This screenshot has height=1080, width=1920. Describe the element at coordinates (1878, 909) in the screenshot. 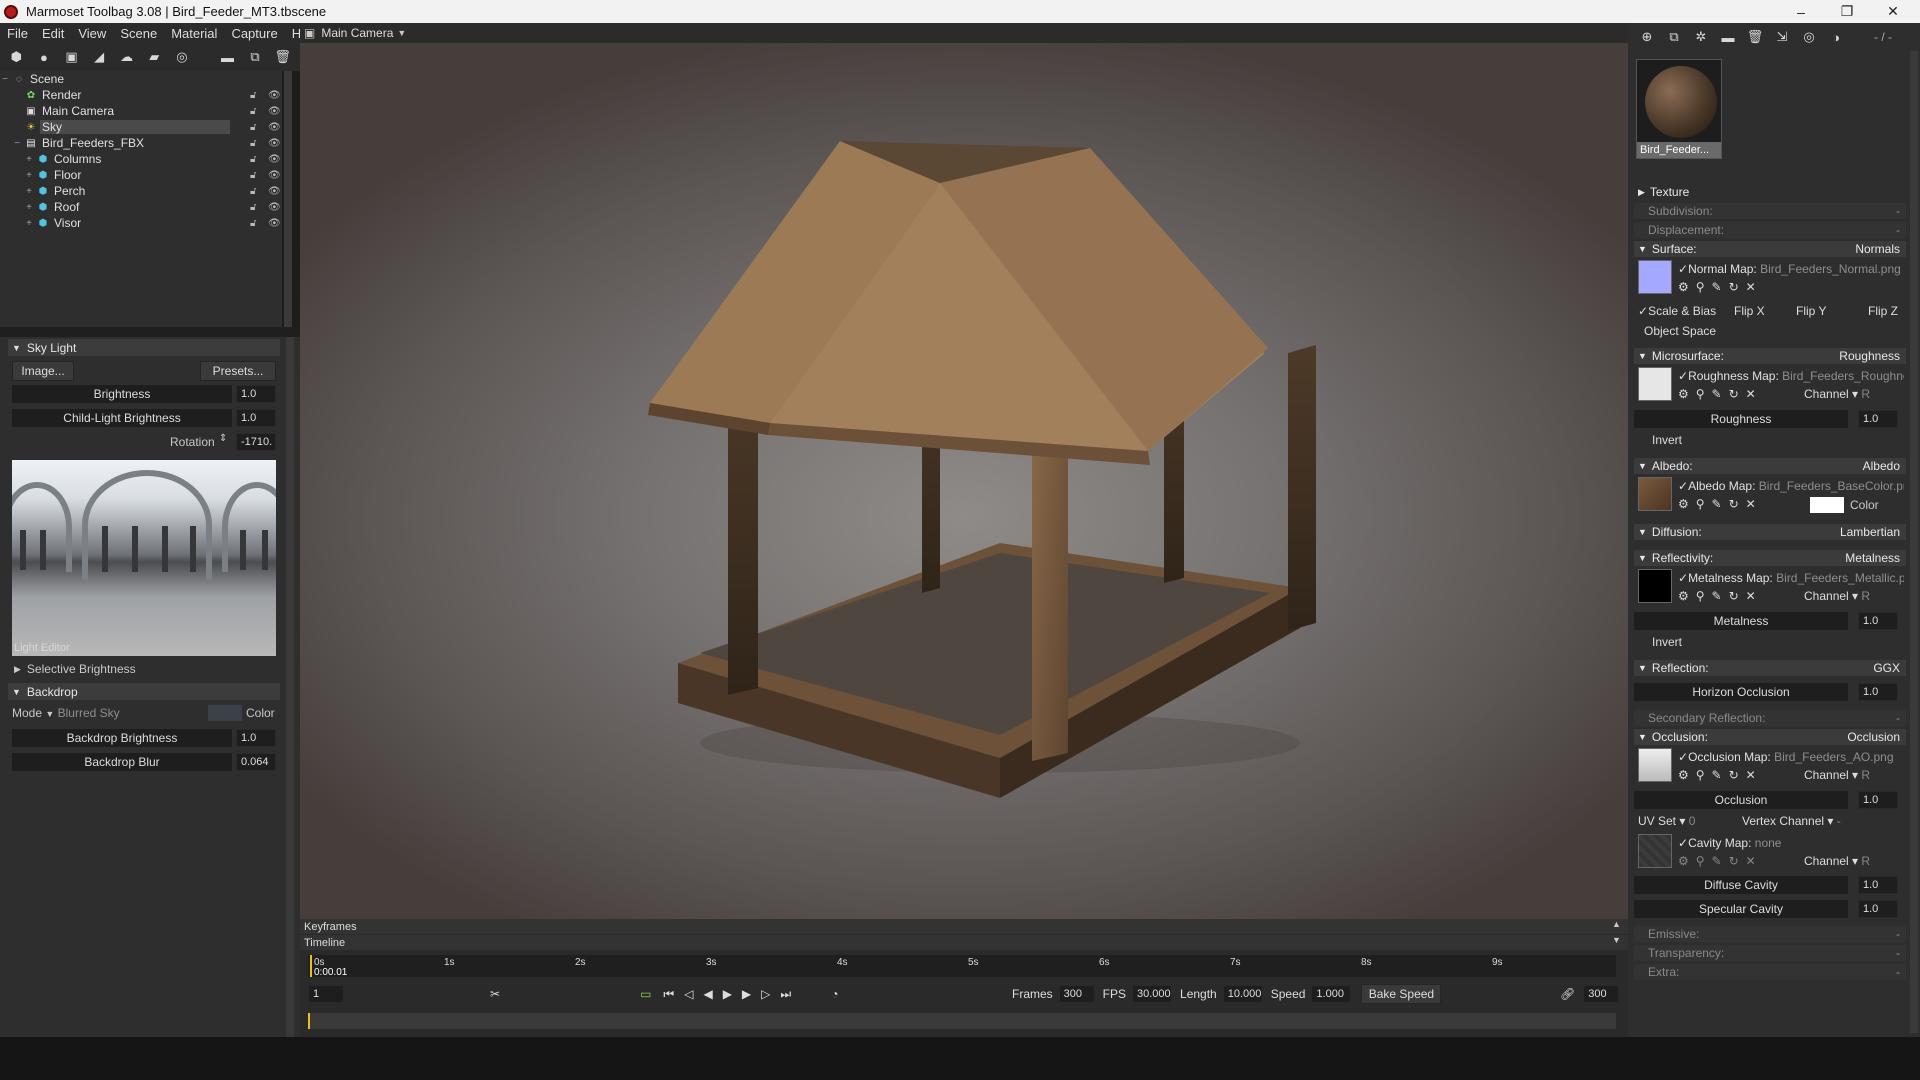

I see `specular-cavity-value: 1.0` at that location.